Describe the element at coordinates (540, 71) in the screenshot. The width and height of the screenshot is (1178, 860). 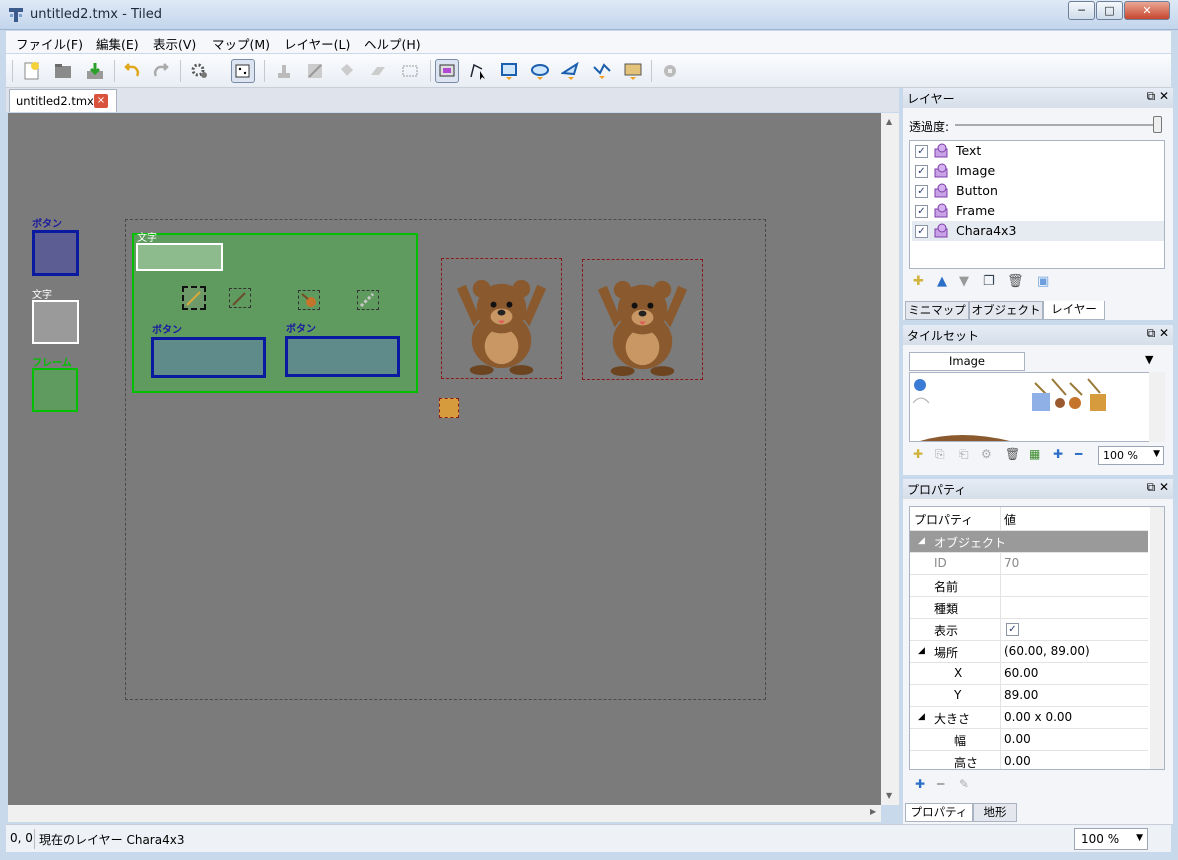
I see `ellipse-icon` at that location.